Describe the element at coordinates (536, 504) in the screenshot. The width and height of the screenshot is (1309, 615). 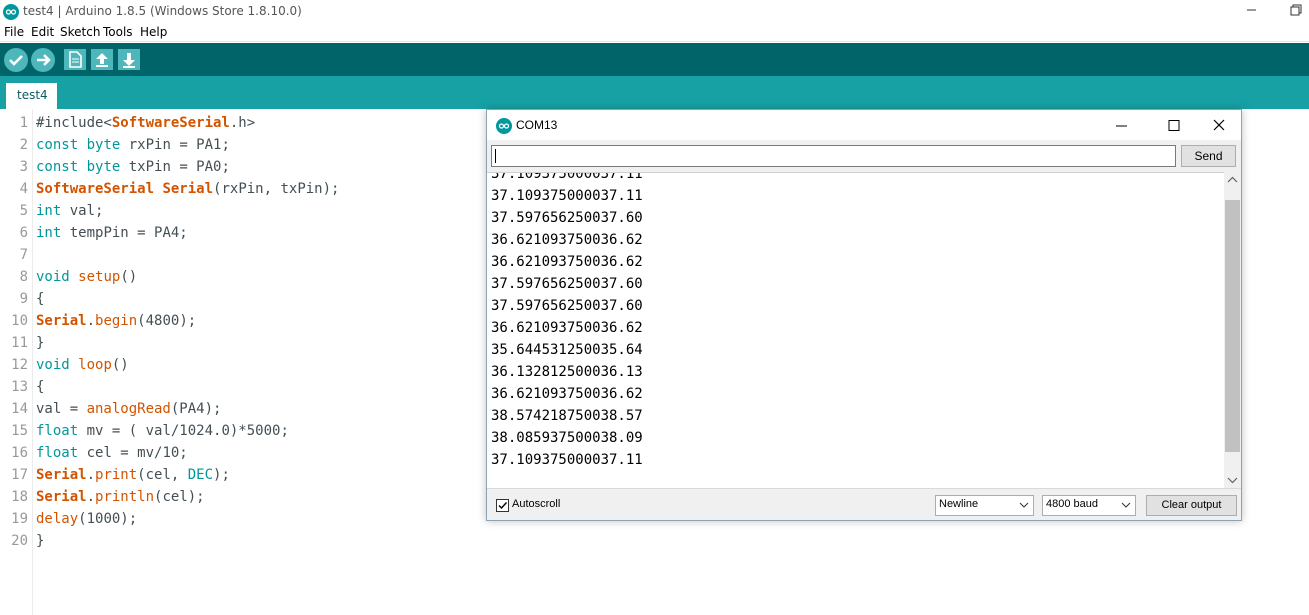
I see `autoscroll-label: Autoscroll` at that location.